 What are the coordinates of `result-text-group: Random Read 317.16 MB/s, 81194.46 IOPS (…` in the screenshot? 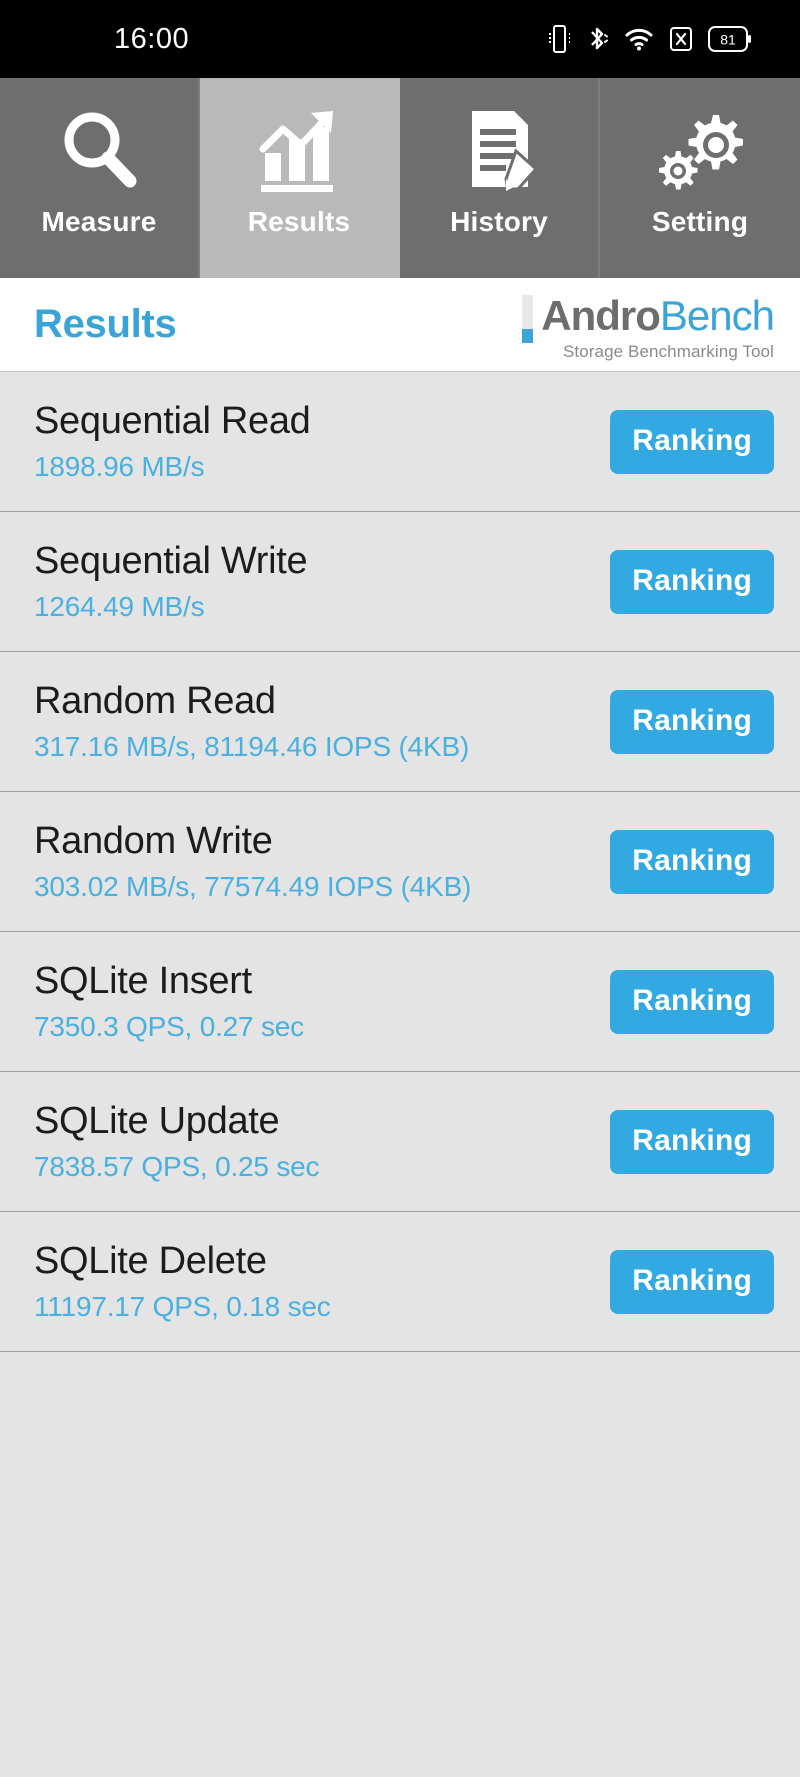 It's located at (251, 721).